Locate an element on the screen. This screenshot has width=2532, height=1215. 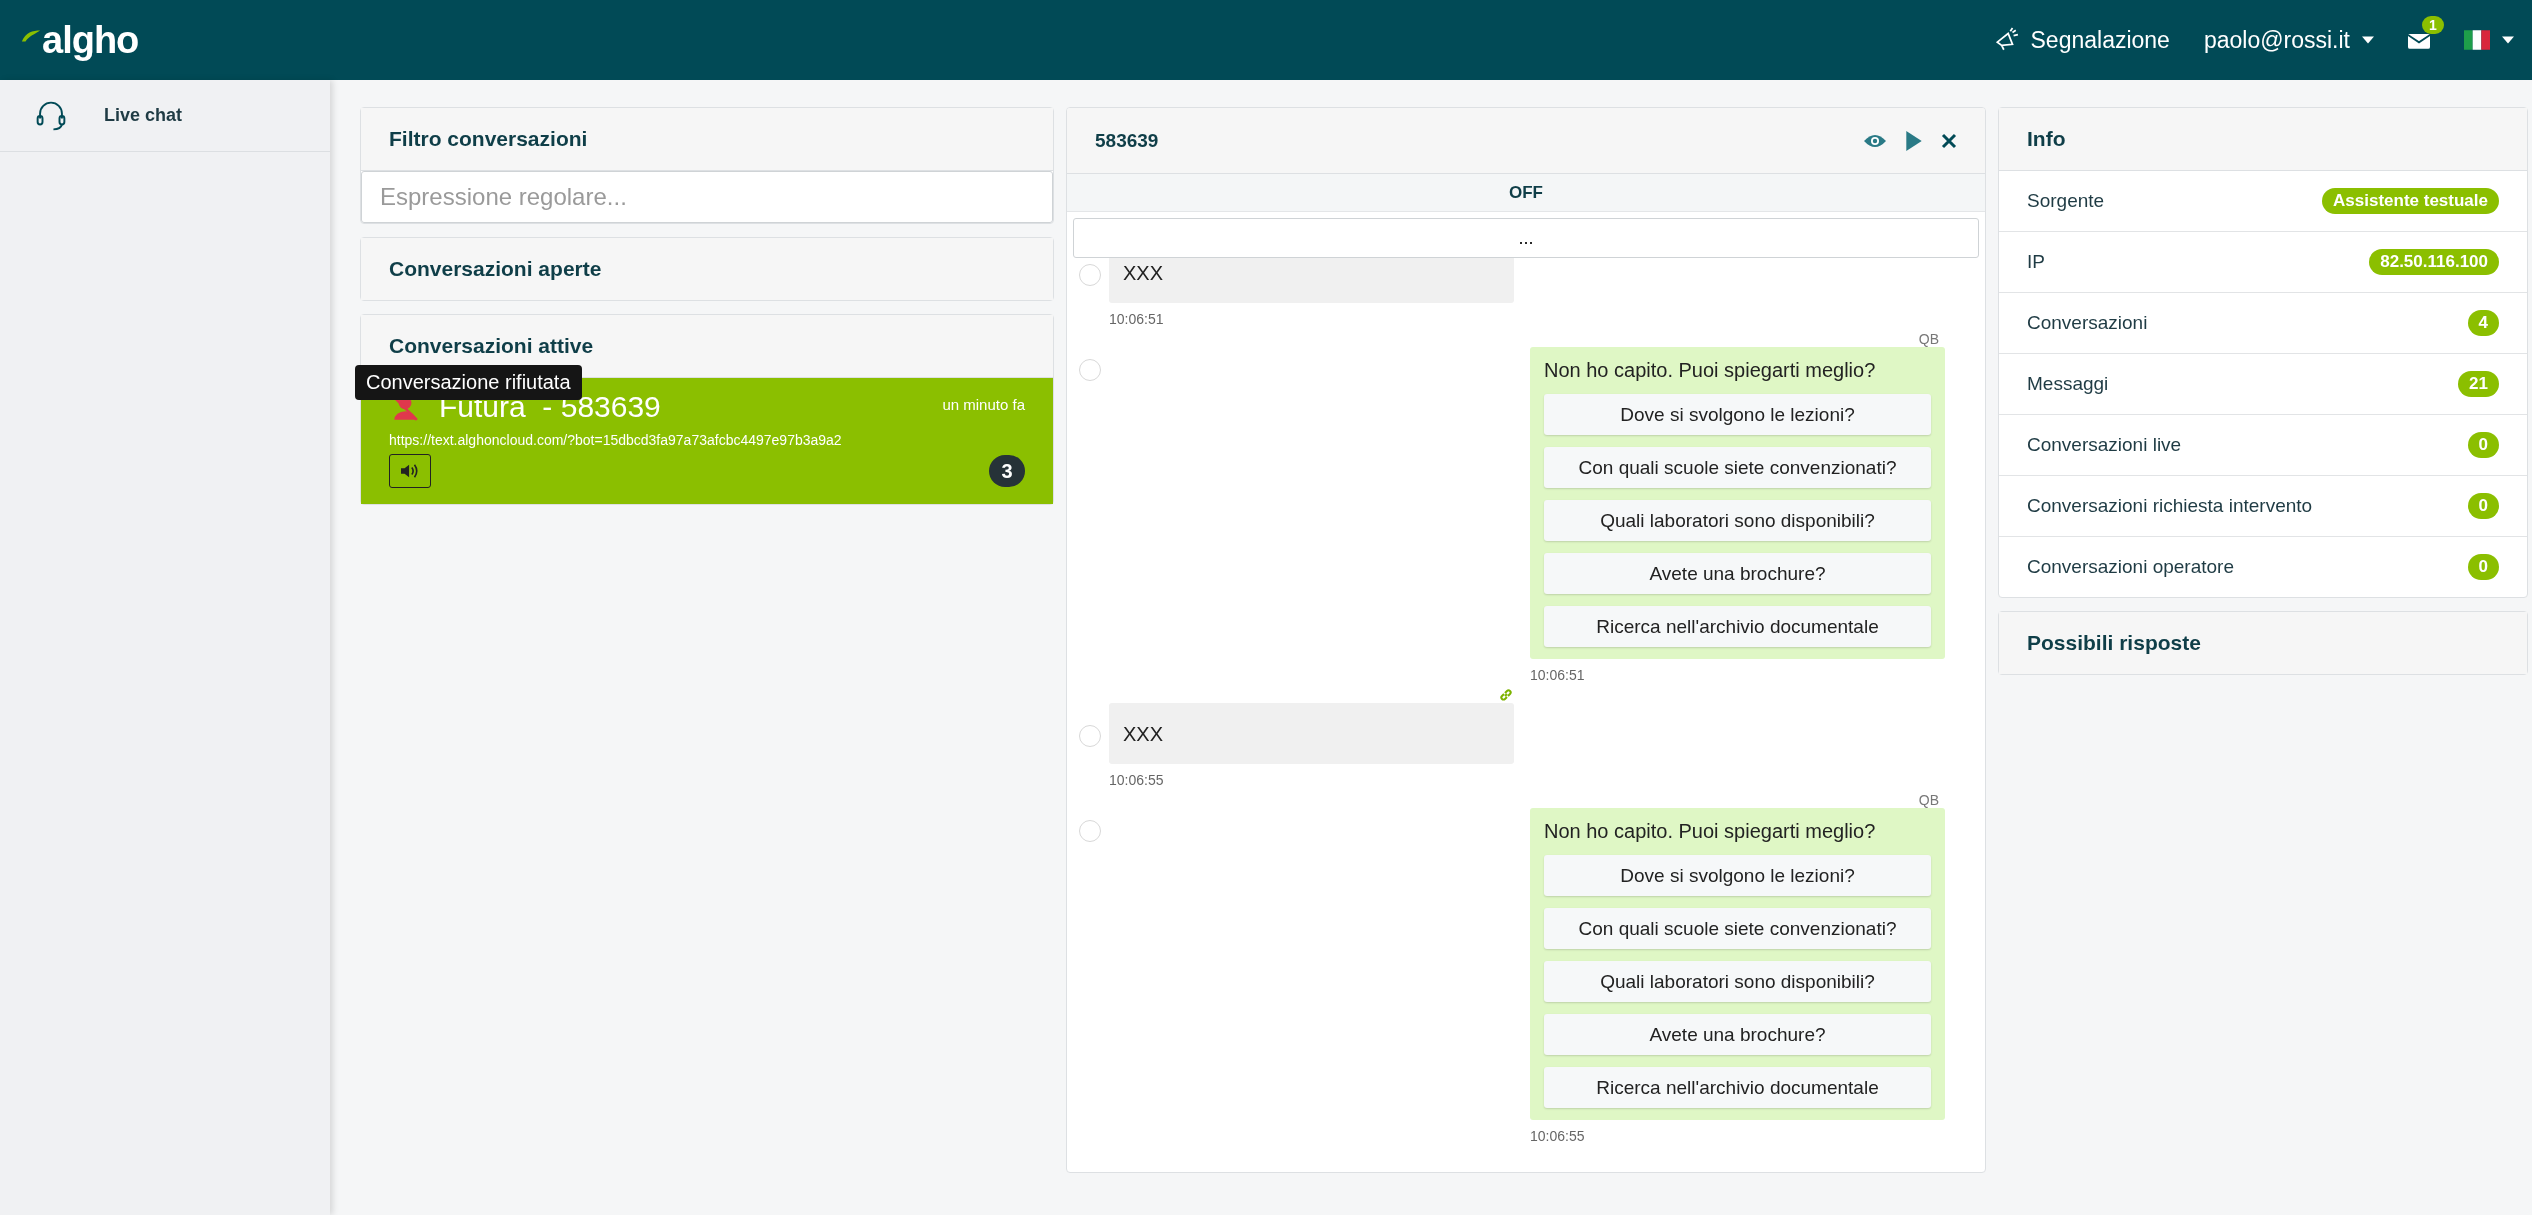
info-label: Conversazioni is located at coordinates (2087, 323).